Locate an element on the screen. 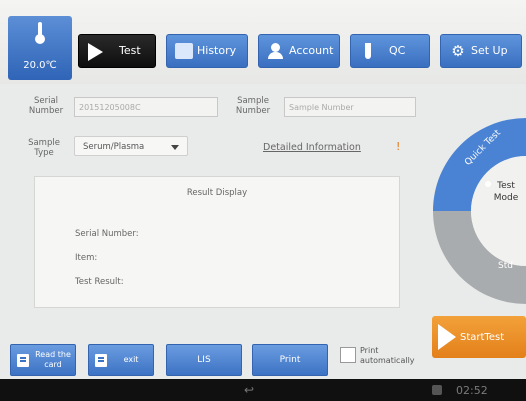 This screenshot has height=401, width=526. serial-label-line2: Number is located at coordinates (46, 111).